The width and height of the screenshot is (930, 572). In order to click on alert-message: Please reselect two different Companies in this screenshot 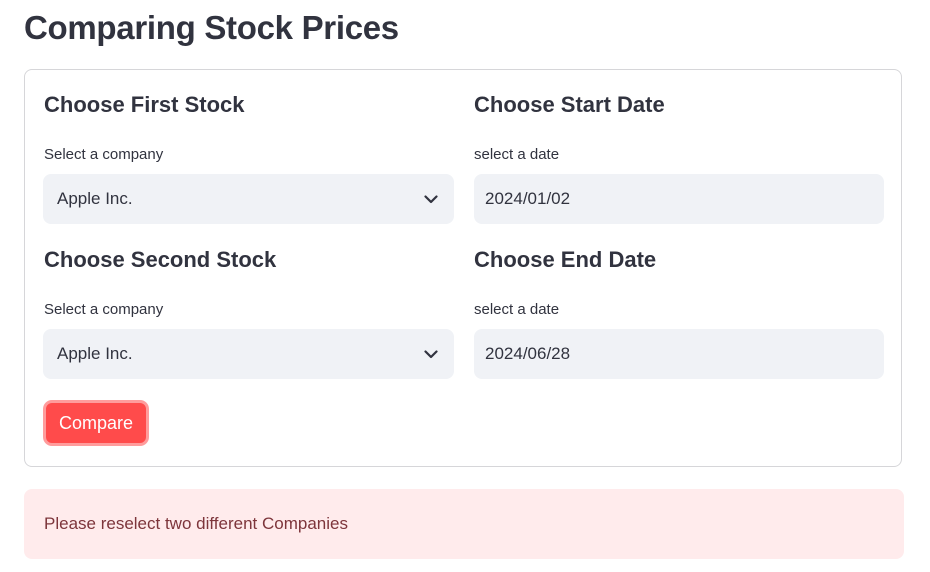, I will do `click(196, 523)`.